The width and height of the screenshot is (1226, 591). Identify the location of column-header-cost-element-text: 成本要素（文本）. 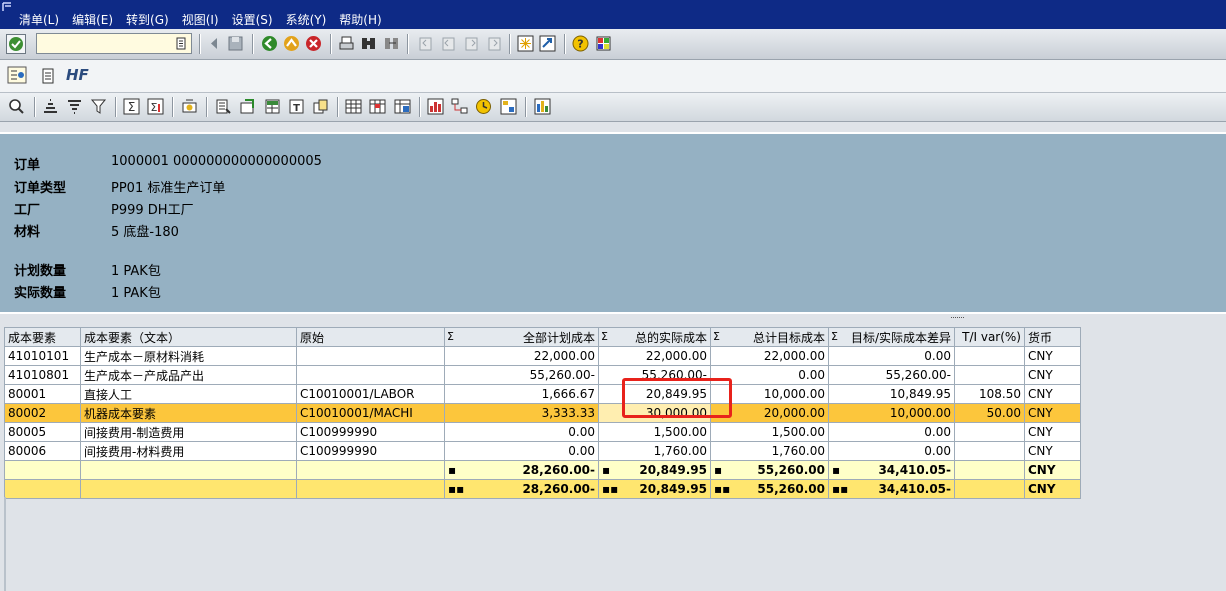
(188, 337).